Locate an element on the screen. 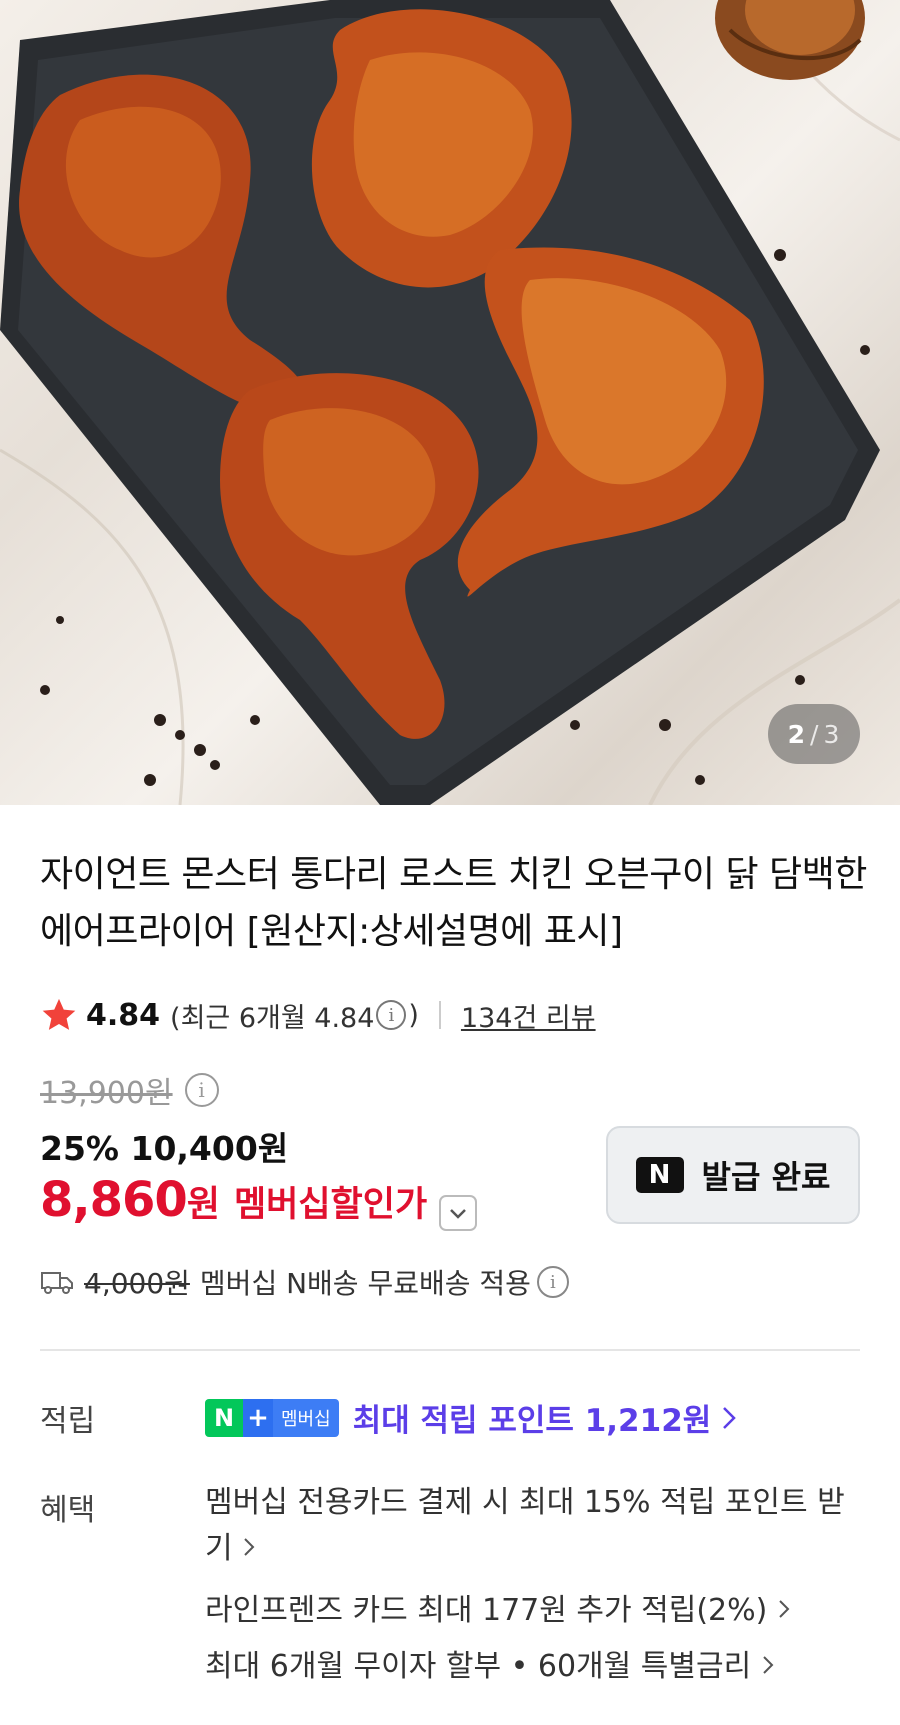 Image resolution: width=900 pixels, height=1725 pixels. points-label: 적립 is located at coordinates (68, 1421).